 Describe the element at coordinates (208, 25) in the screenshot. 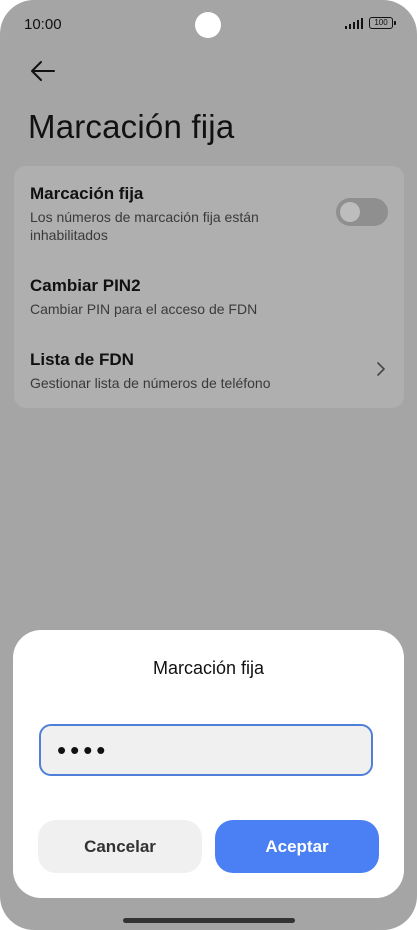

I see `camera-cutout` at that location.